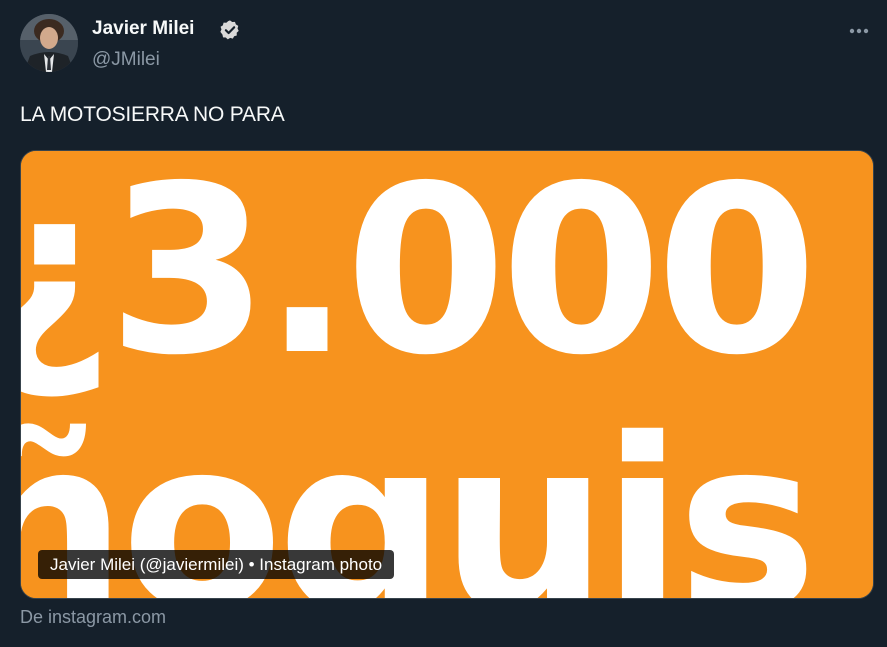  I want to click on verified-badge-icon, so click(230, 30).